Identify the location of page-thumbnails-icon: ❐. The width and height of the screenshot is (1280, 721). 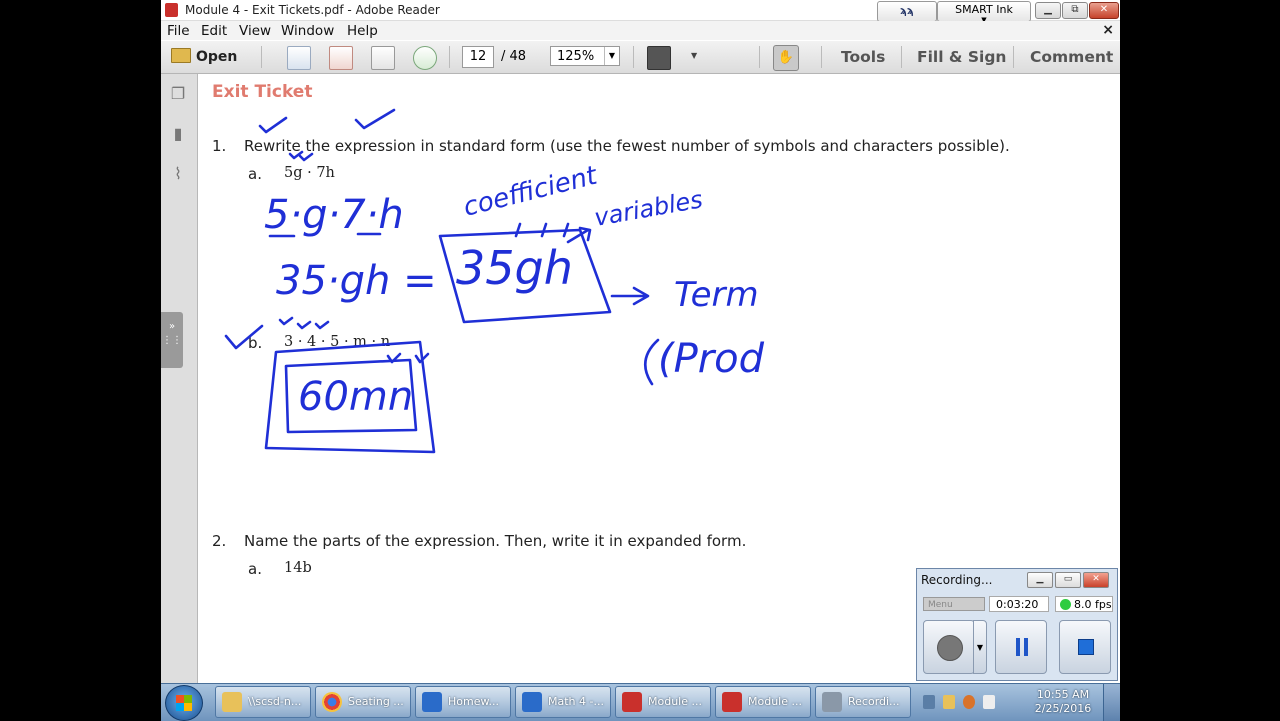
(178, 94).